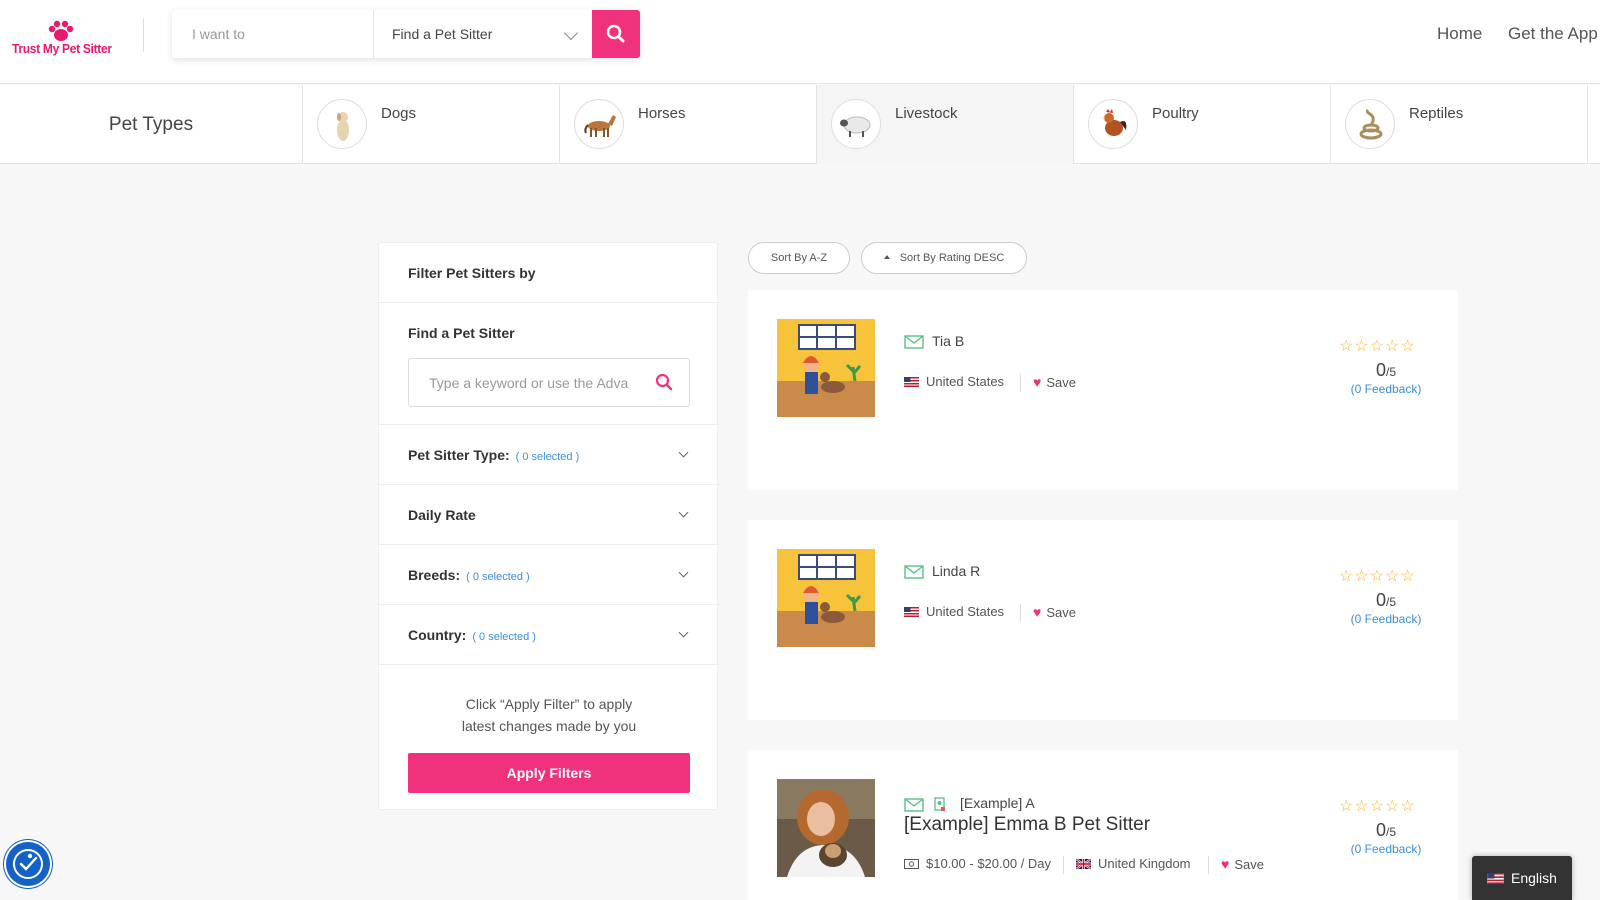 The image size is (1600, 900). I want to click on sort-az-button: Sort By A-Z, so click(799, 258).